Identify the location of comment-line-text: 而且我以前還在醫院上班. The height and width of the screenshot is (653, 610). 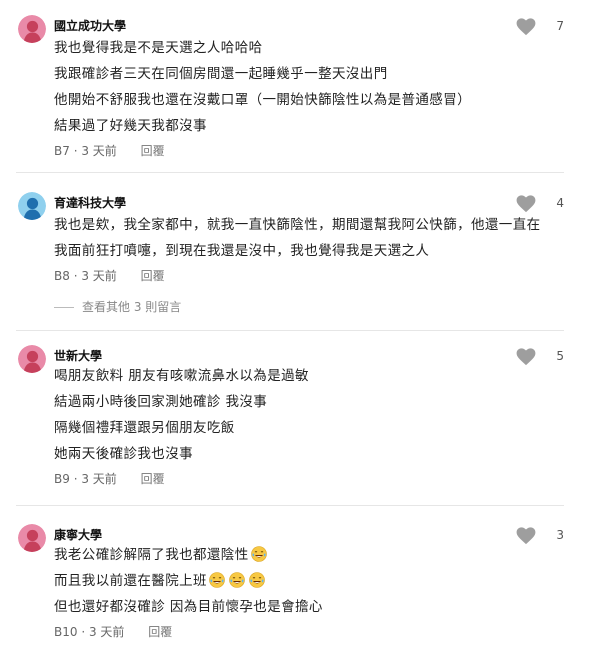
(130, 581).